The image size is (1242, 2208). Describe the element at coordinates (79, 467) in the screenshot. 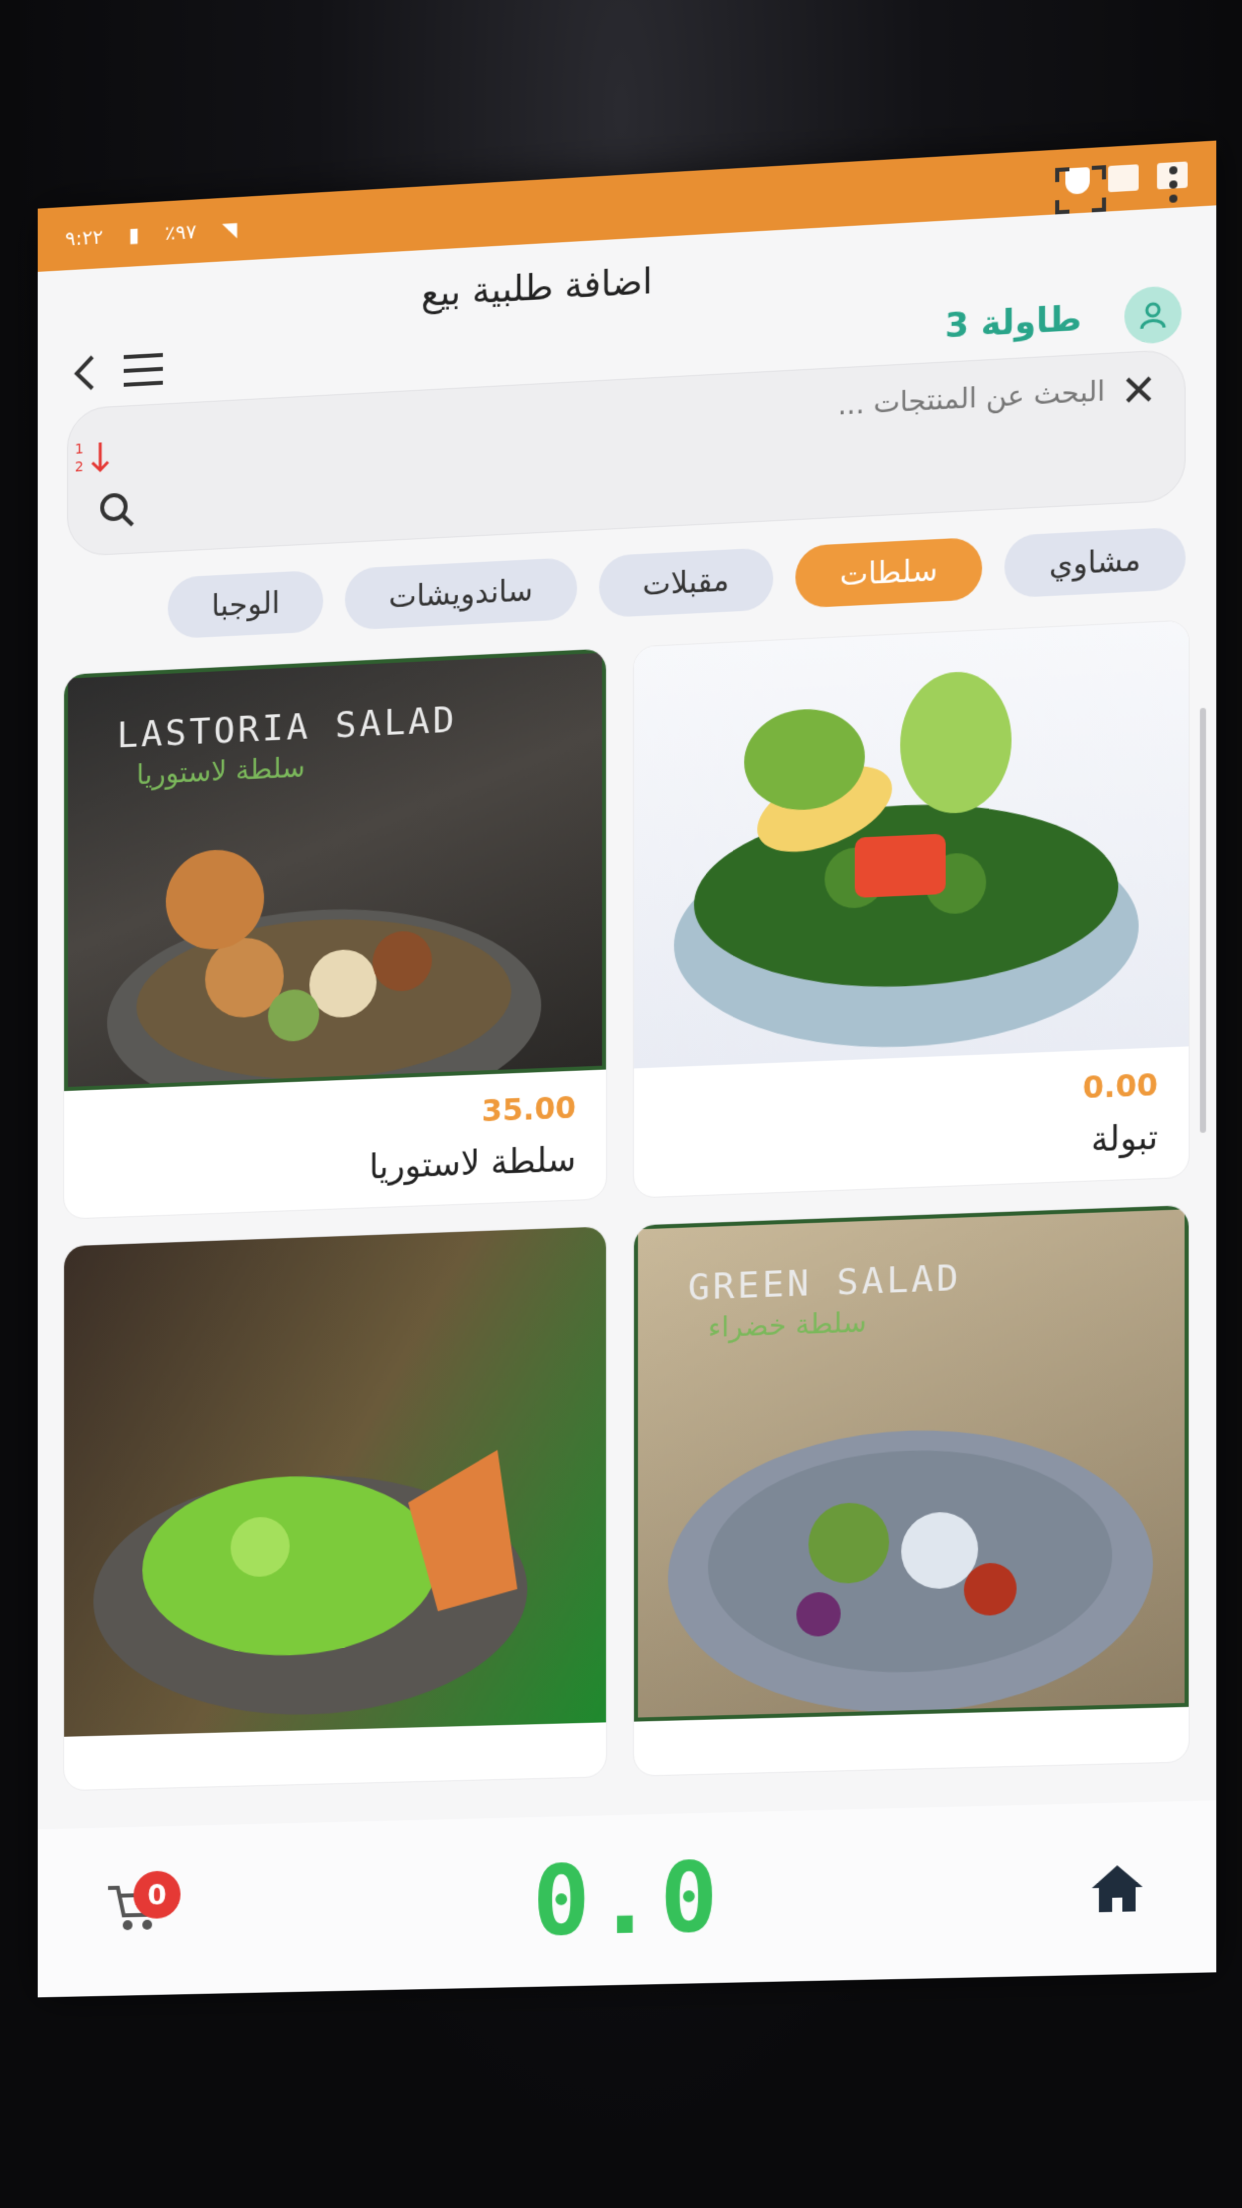

I see `svg-text: 2` at that location.